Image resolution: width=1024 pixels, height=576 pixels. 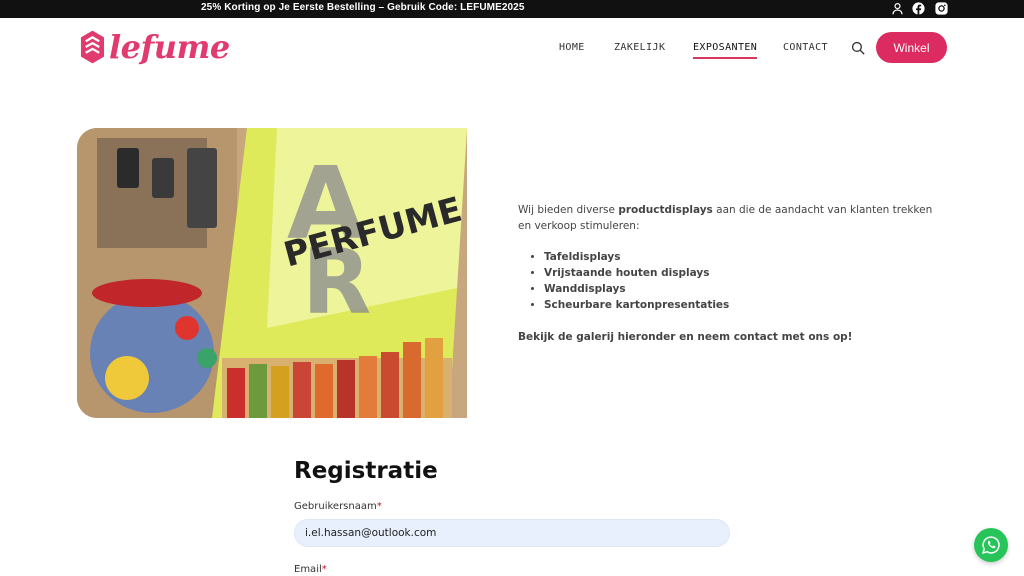 I want to click on logo: lefume, so click(x=155, y=47).